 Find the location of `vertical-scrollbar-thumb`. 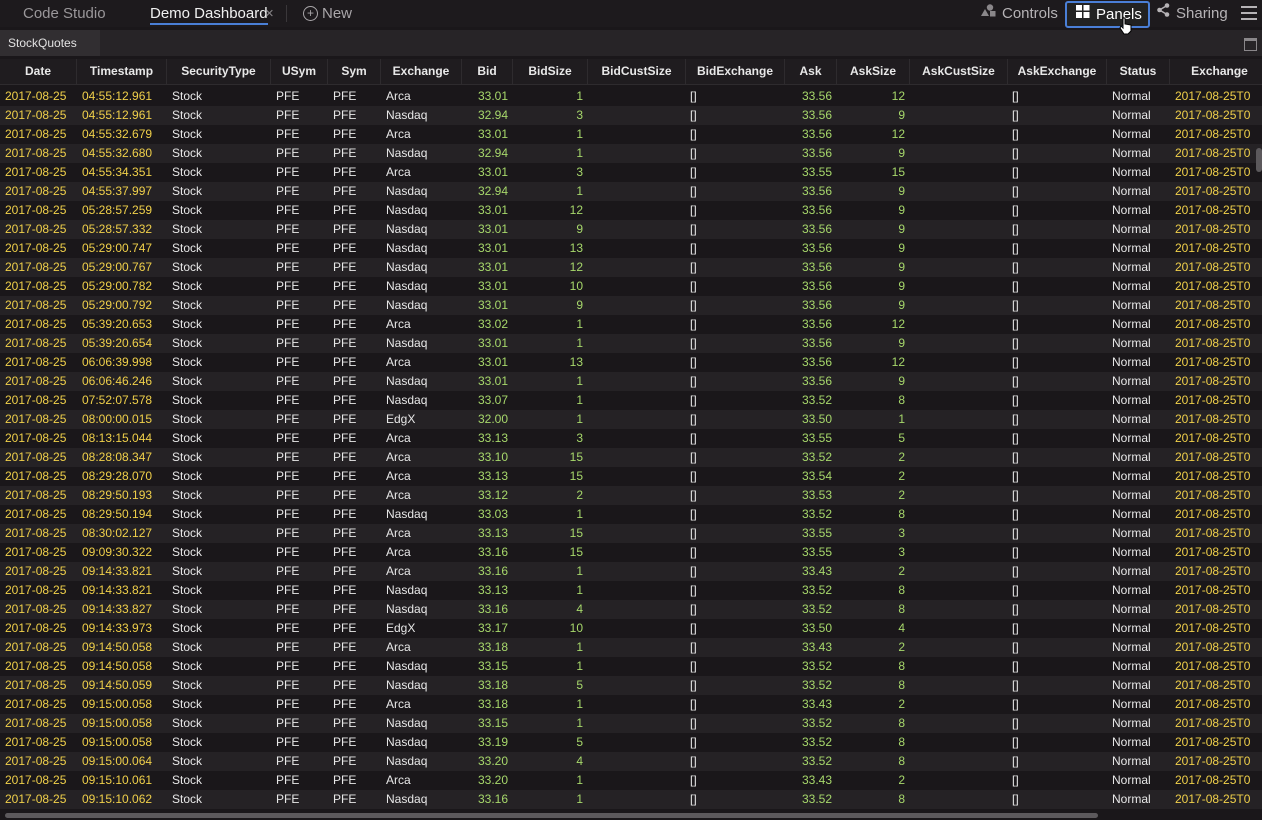

vertical-scrollbar-thumb is located at coordinates (1259, 160).